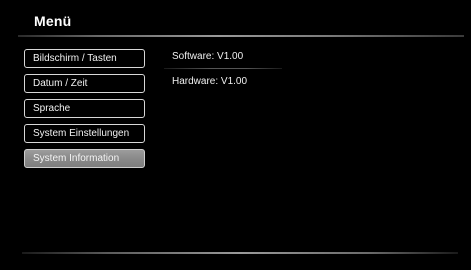 This screenshot has width=471, height=270. Describe the element at coordinates (223, 68) in the screenshot. I see `info-divider` at that location.